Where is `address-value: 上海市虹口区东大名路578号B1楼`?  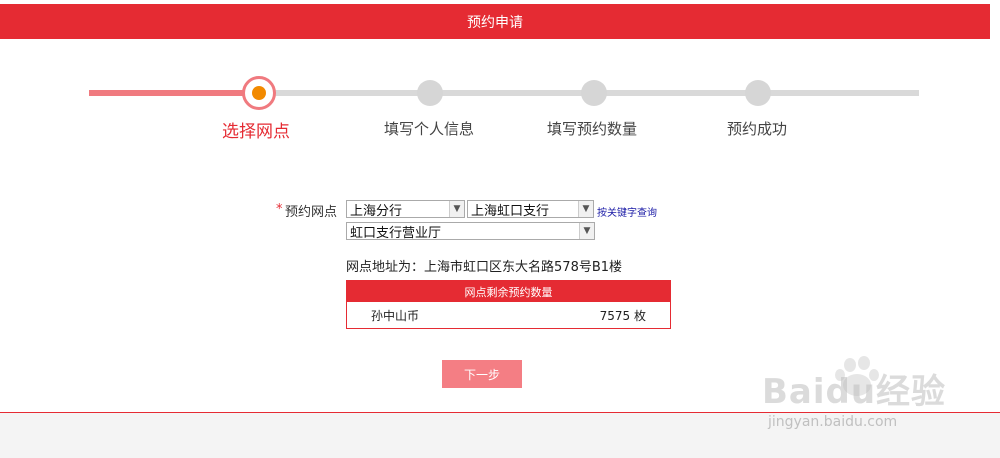
address-value: 上海市虹口区东大名路578号B1楼 is located at coordinates (523, 267).